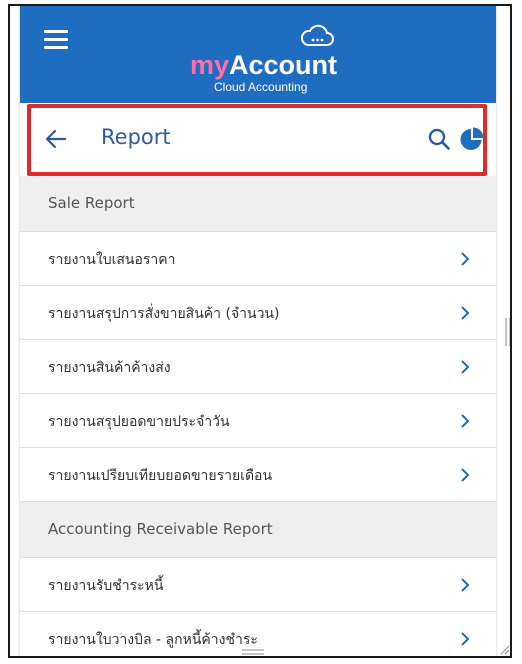 The image size is (522, 664). I want to click on list-item: รายงานสินค้าค้างส่ง, so click(258, 367).